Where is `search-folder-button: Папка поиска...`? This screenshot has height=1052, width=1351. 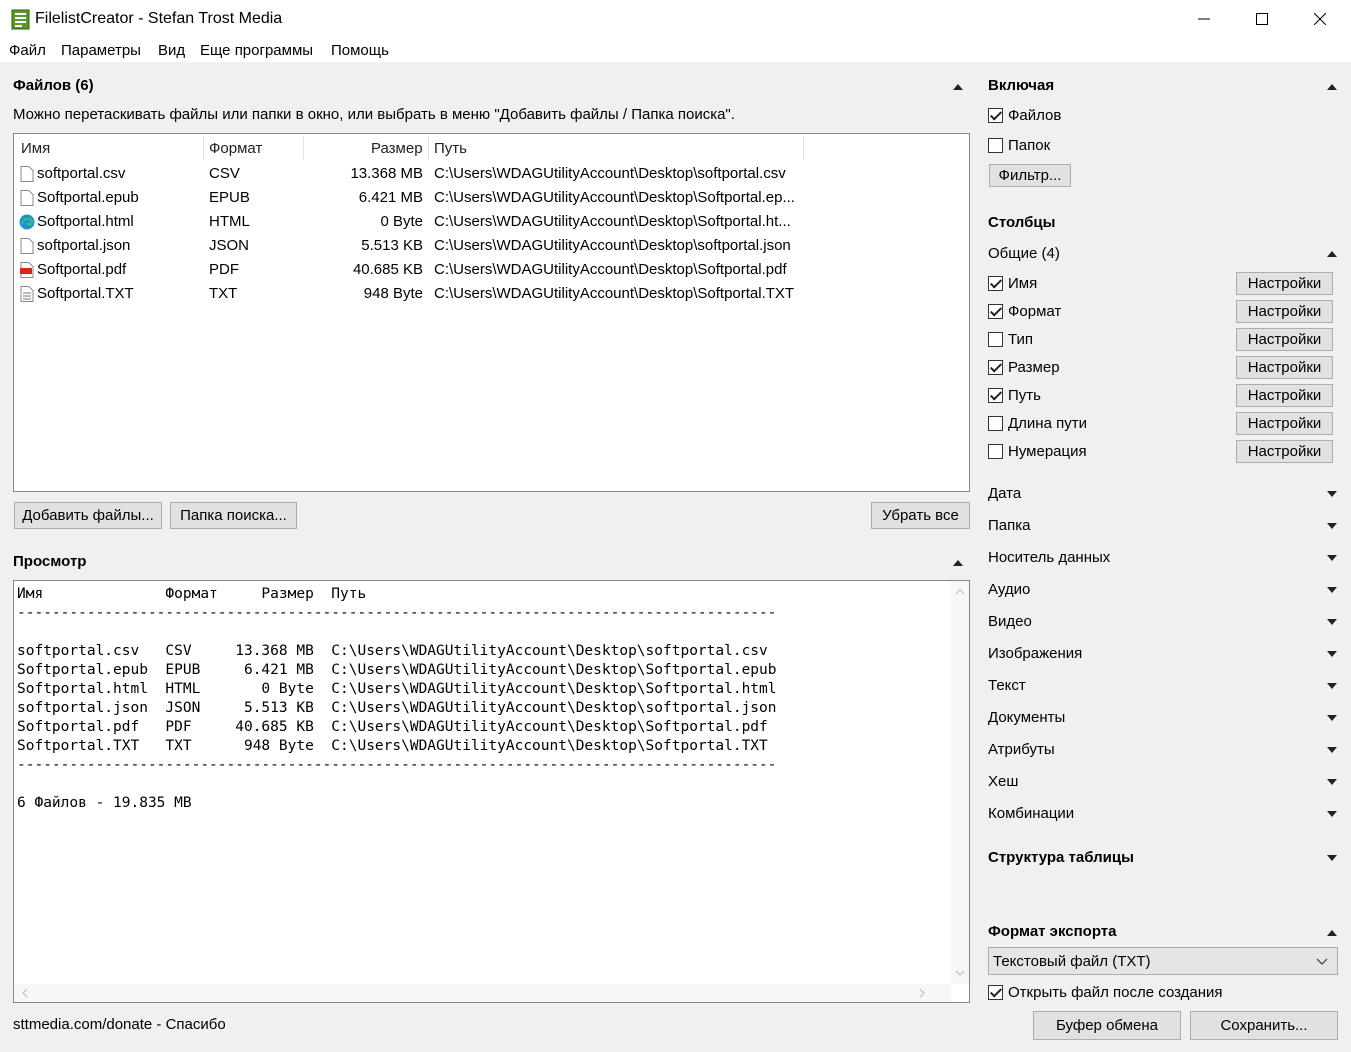
search-folder-button: Папка поиска... is located at coordinates (233, 515).